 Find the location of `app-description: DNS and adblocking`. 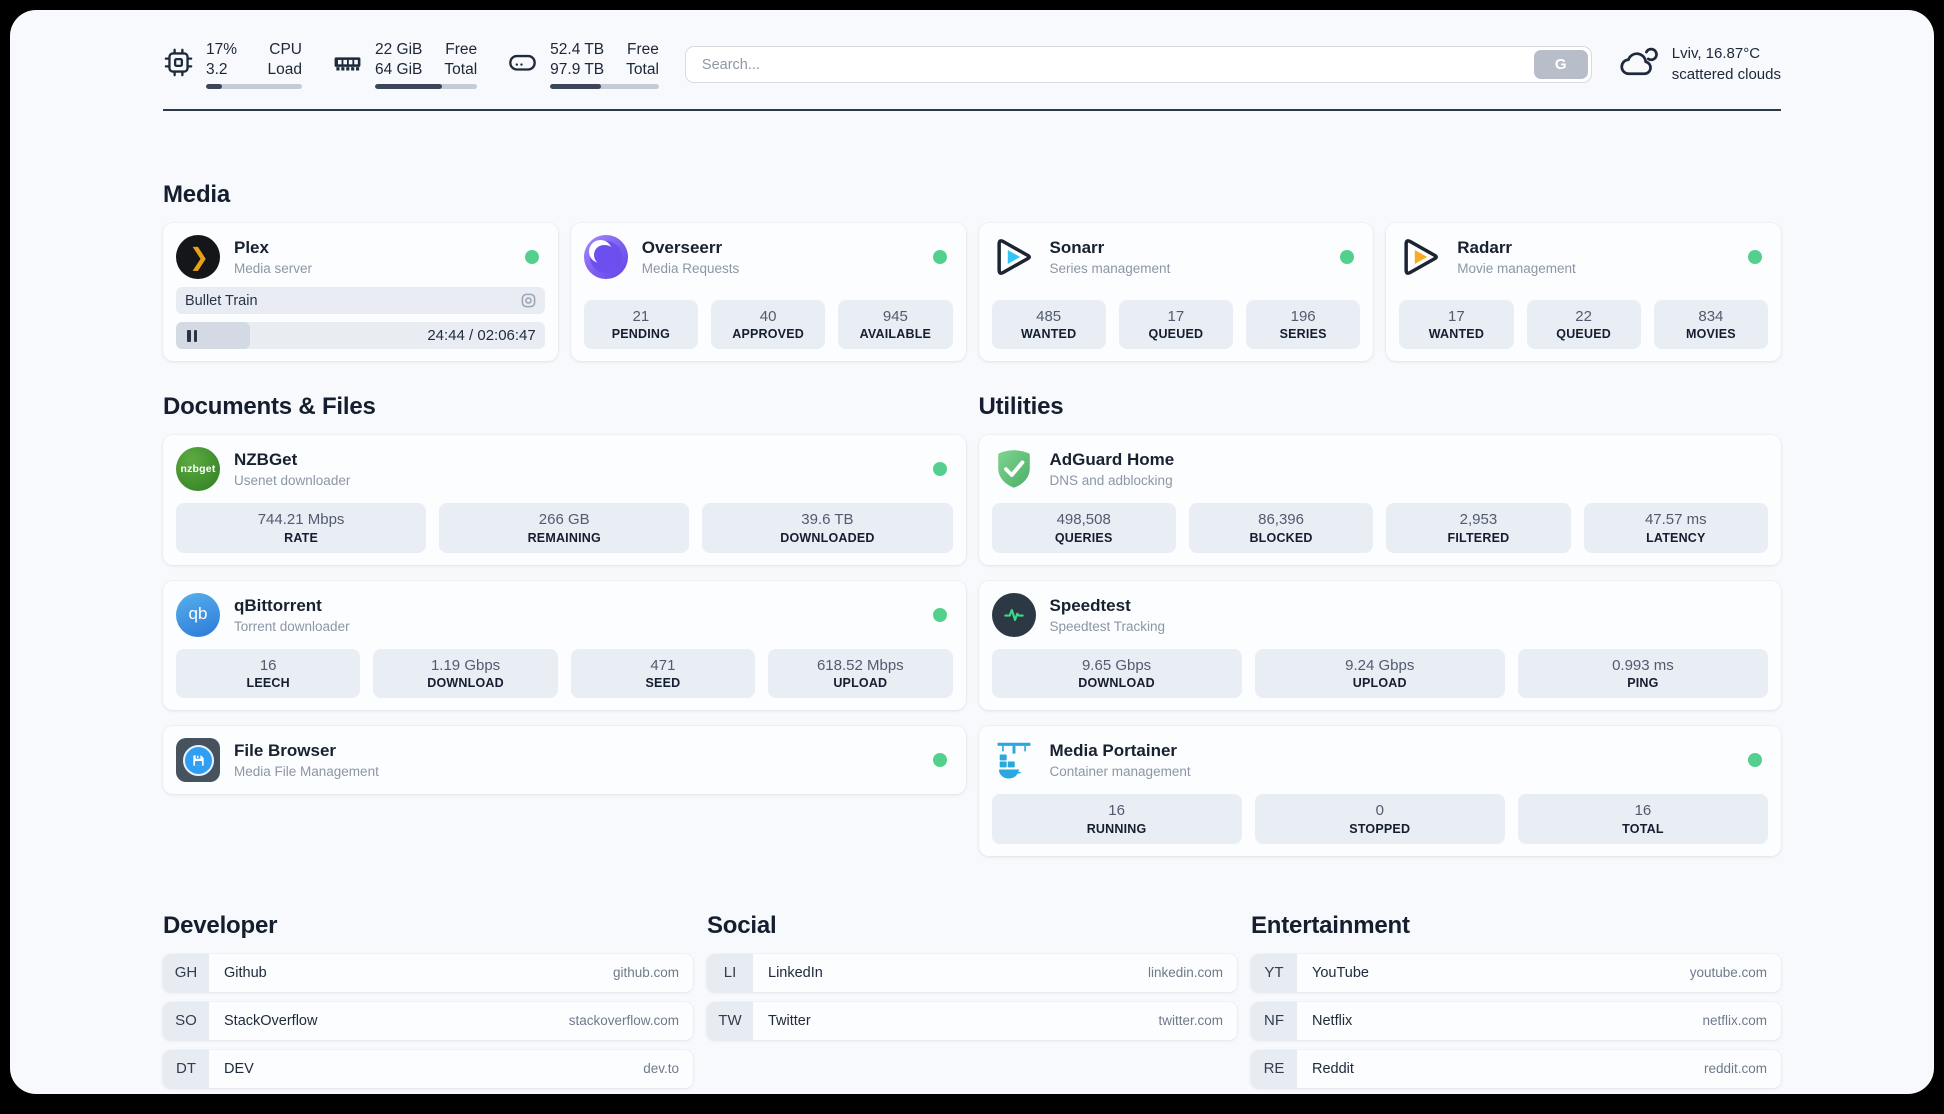

app-description: DNS and adblocking is located at coordinates (1111, 481).